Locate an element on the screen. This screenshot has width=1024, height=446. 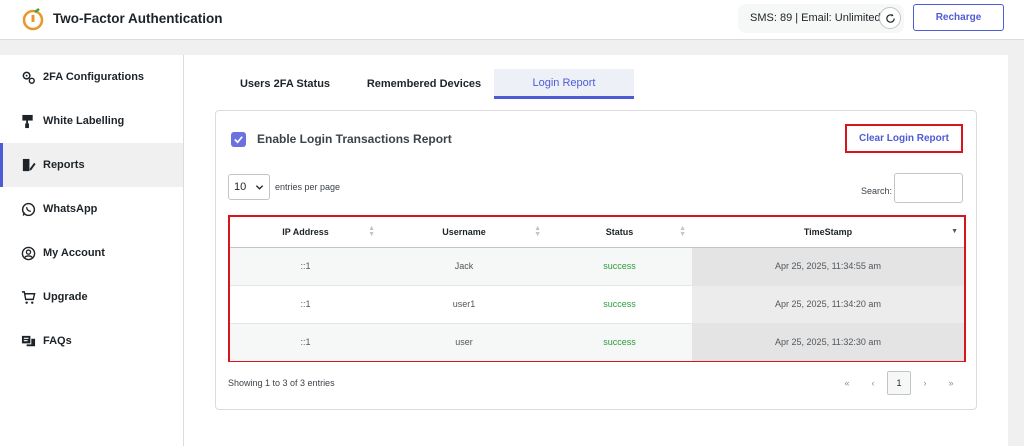
timestamp-cell: Apr 25, 2025, 11:34:20 am is located at coordinates (828, 303).